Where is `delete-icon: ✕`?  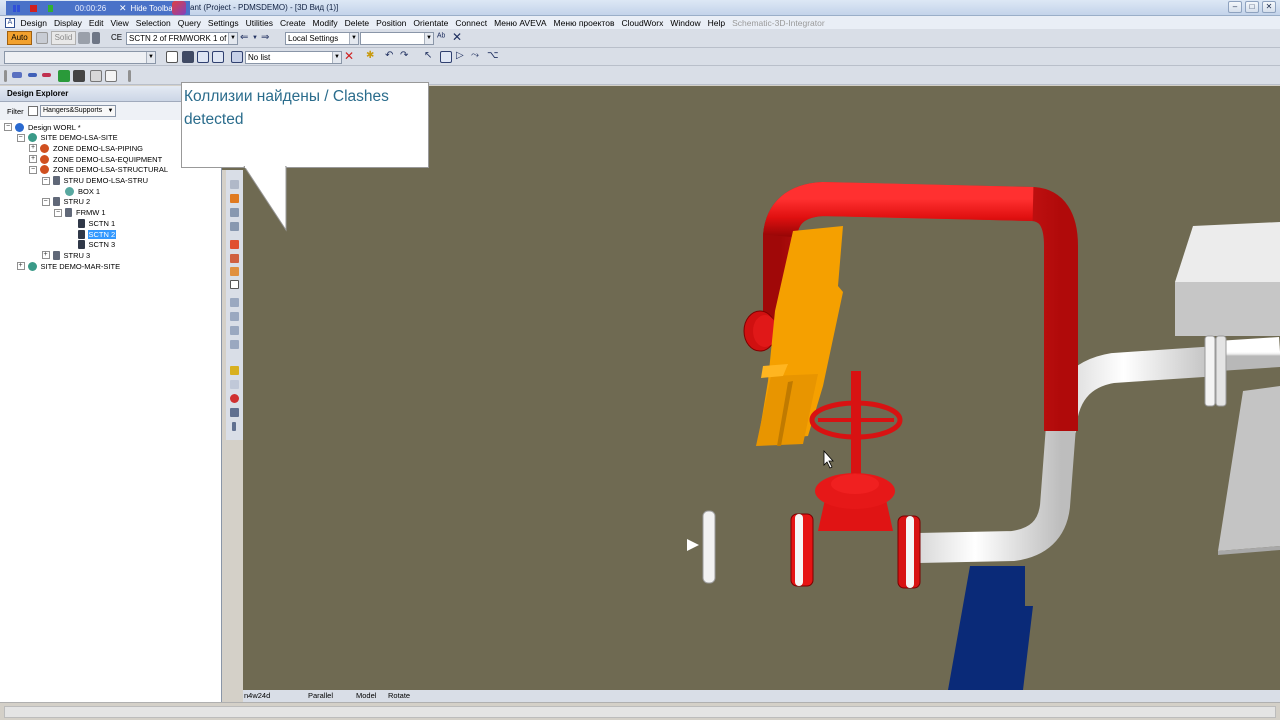
delete-icon: ✕ is located at coordinates (349, 56).